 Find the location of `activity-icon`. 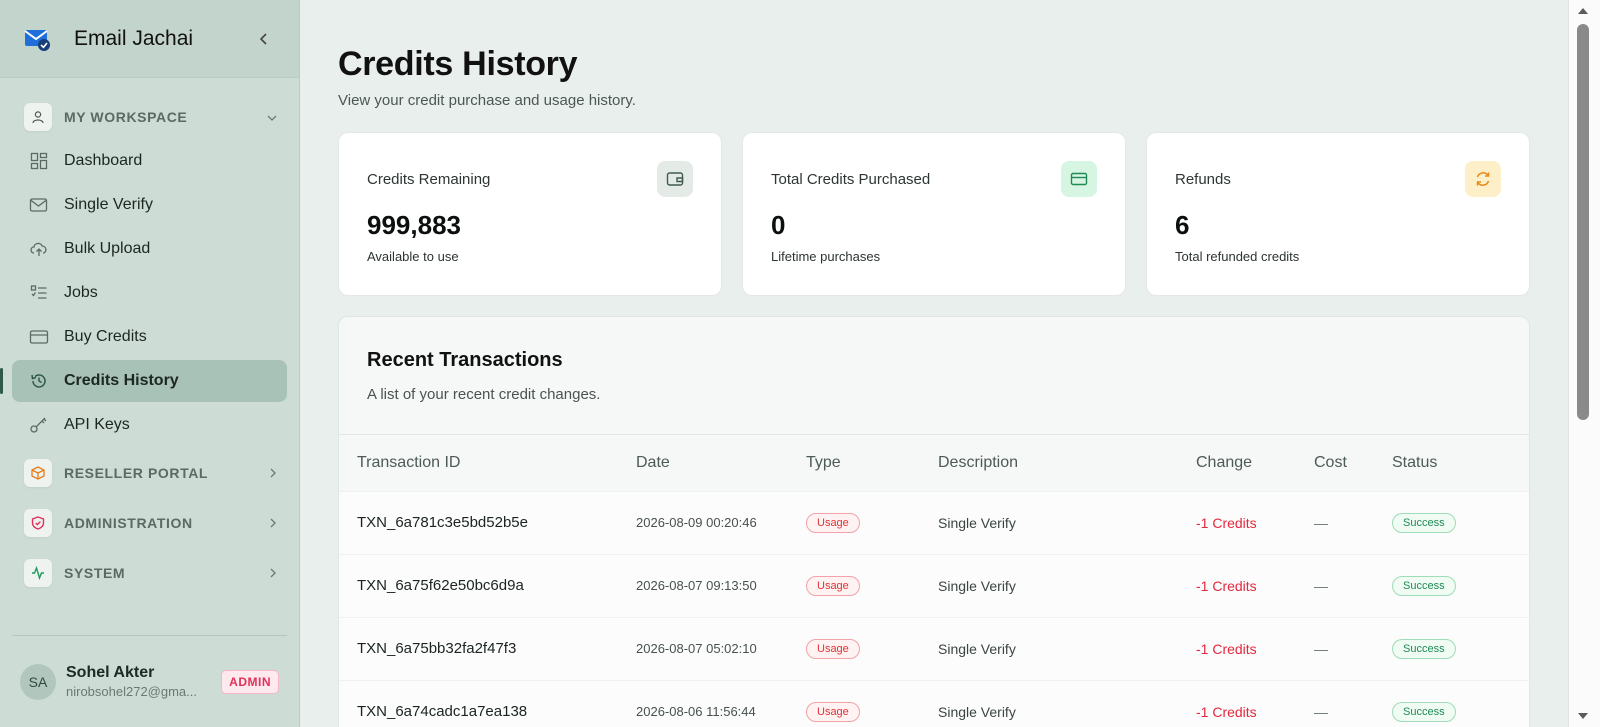

activity-icon is located at coordinates (38, 573).